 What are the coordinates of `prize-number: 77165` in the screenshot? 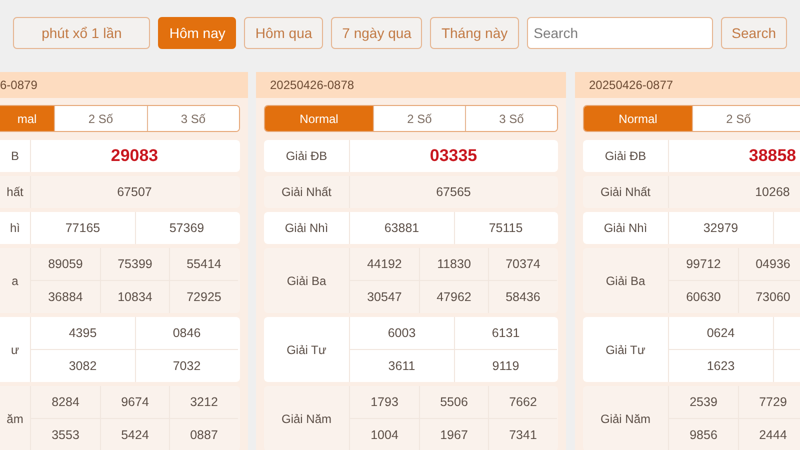 It's located at (83, 228).